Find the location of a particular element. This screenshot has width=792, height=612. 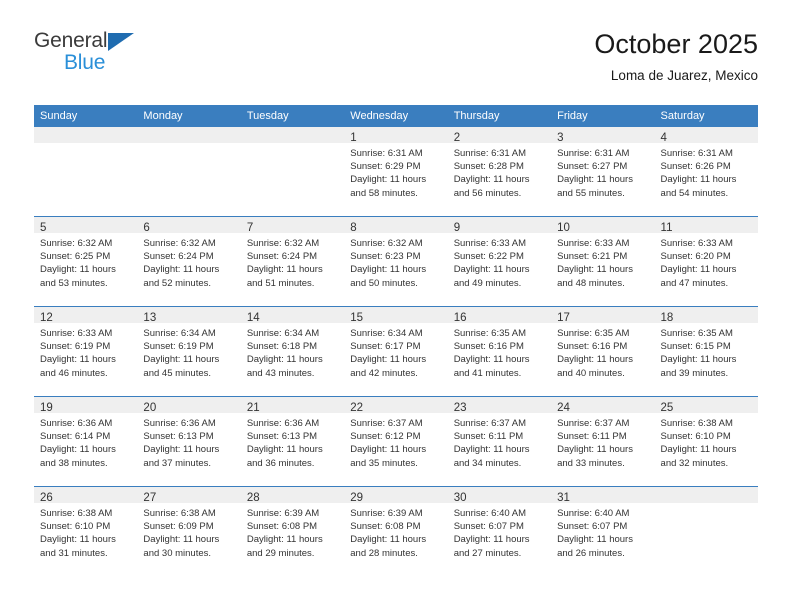

day-number: 20 is located at coordinates (150, 408).